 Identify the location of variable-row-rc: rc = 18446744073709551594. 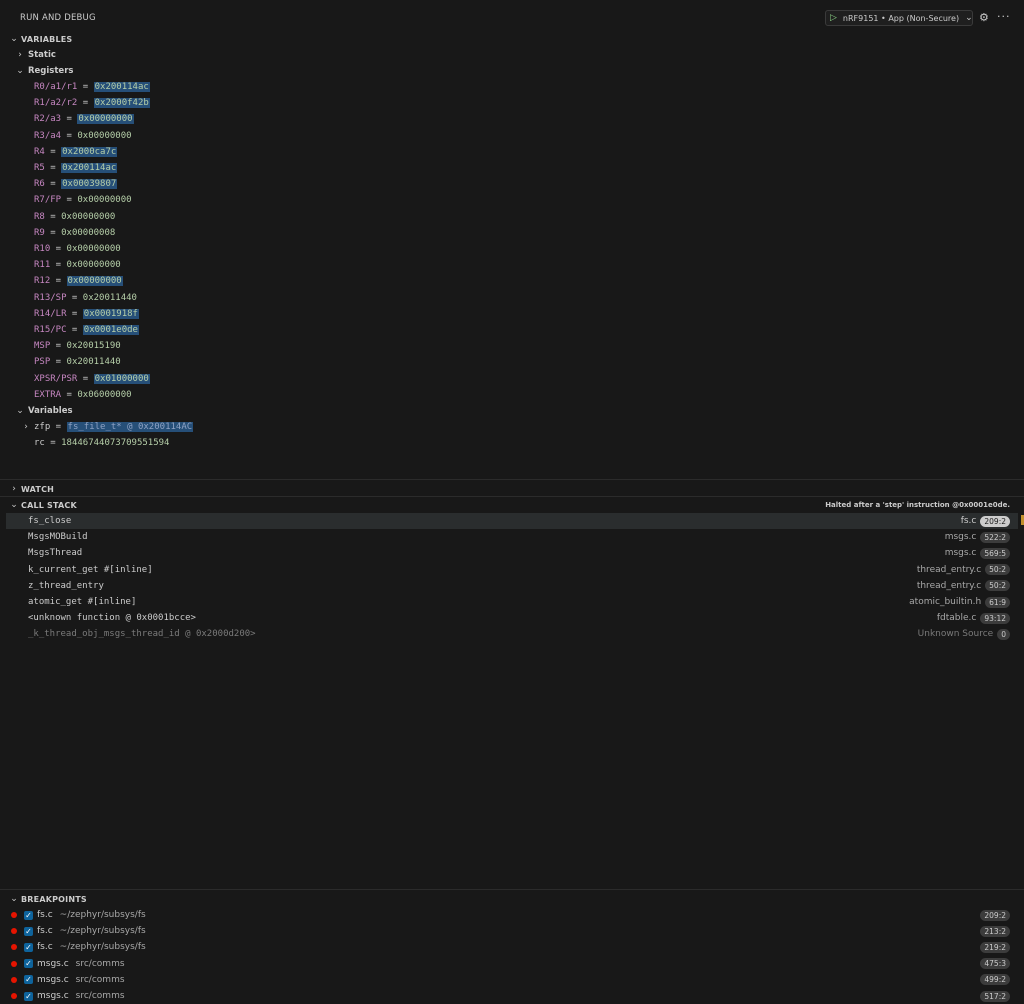
(512, 443).